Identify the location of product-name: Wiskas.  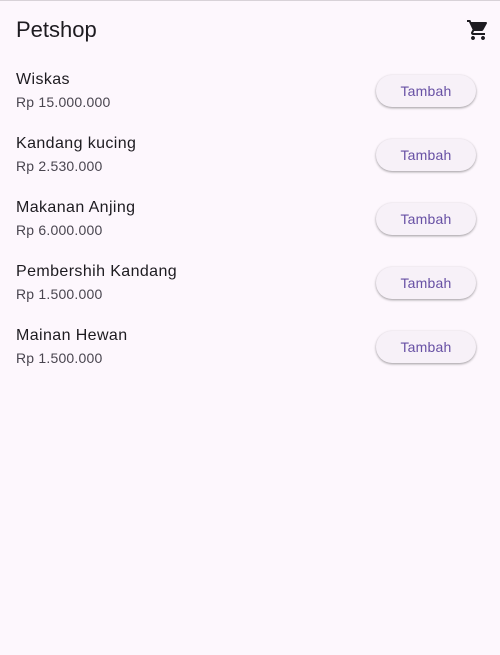
(43, 79).